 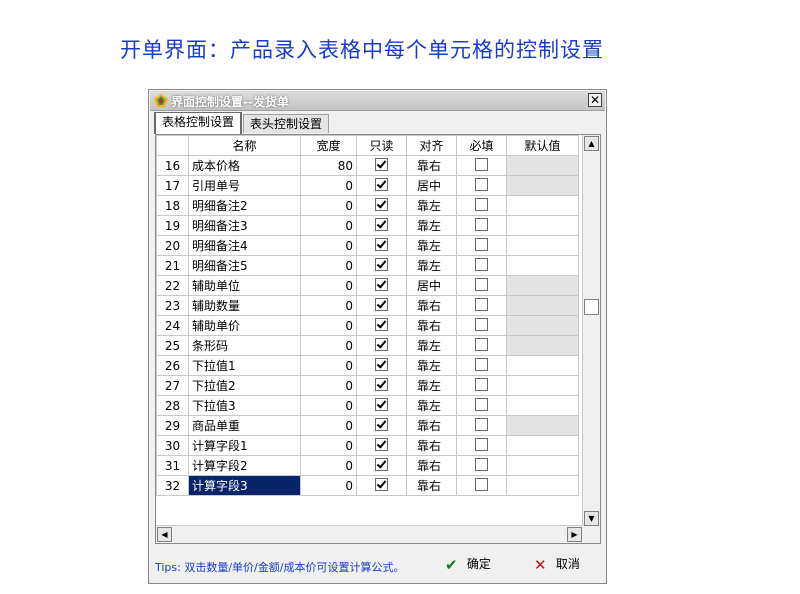 I want to click on name-cell: 下拉值2, so click(x=244, y=385).